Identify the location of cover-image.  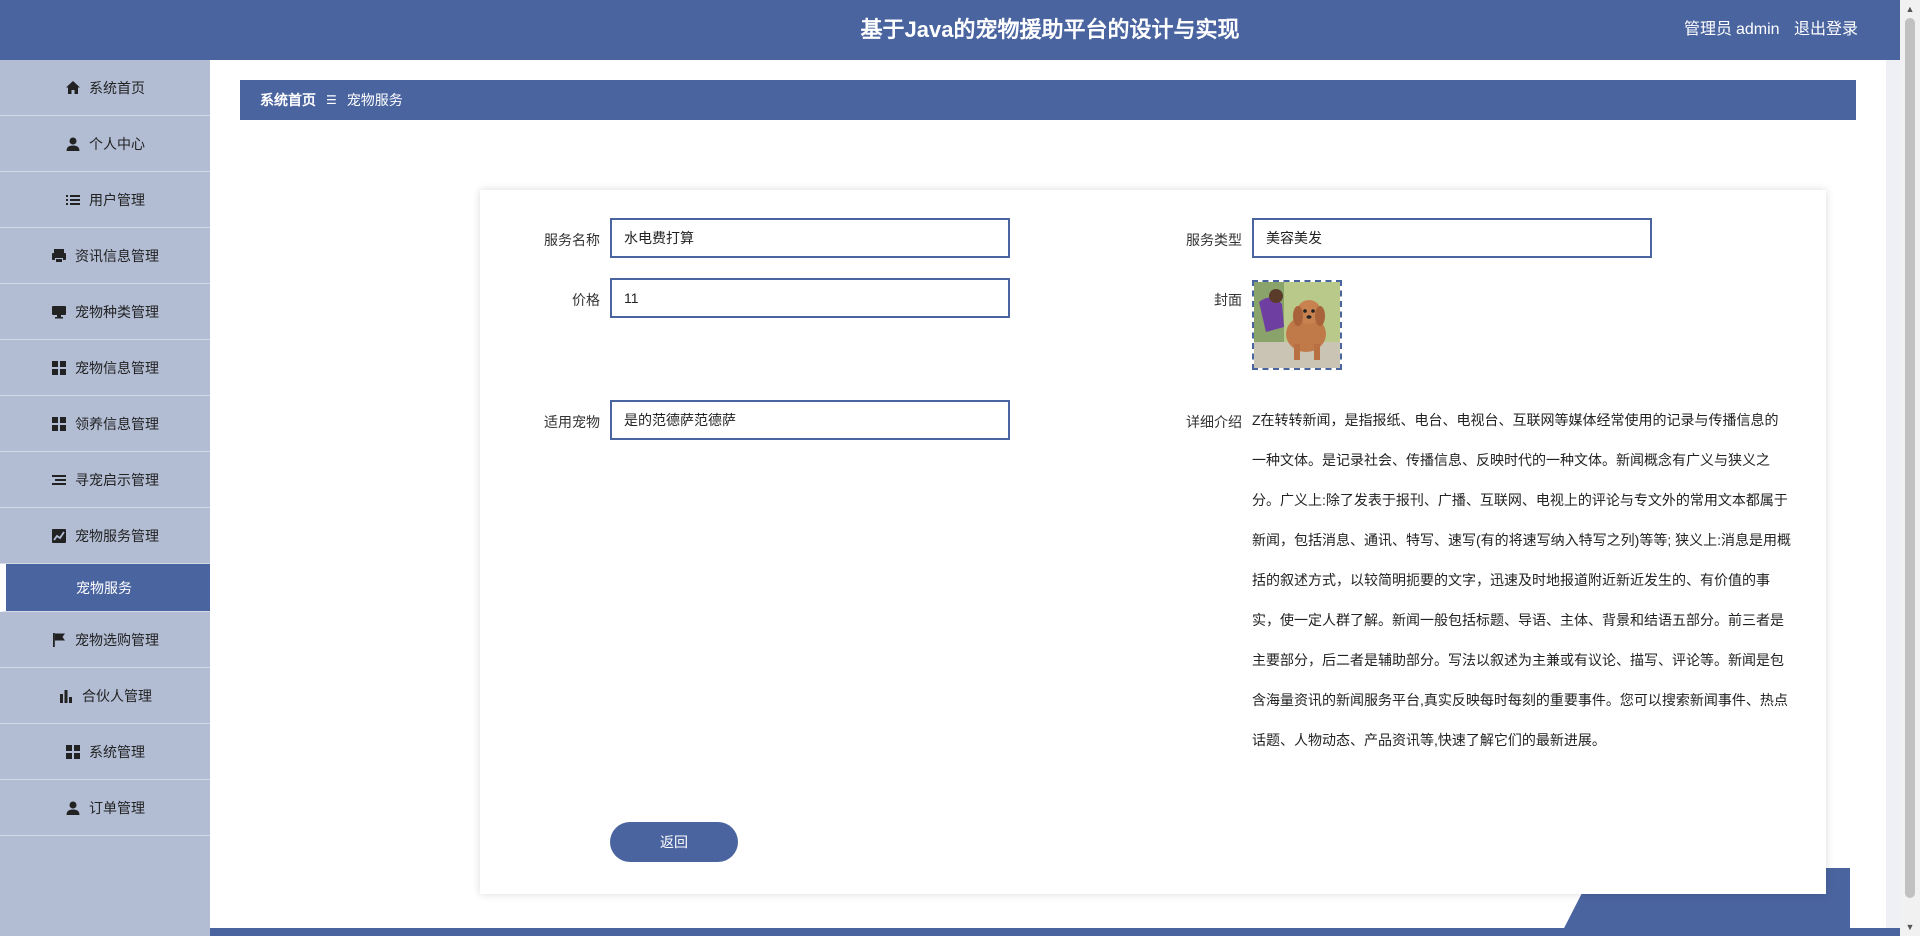
(1297, 325).